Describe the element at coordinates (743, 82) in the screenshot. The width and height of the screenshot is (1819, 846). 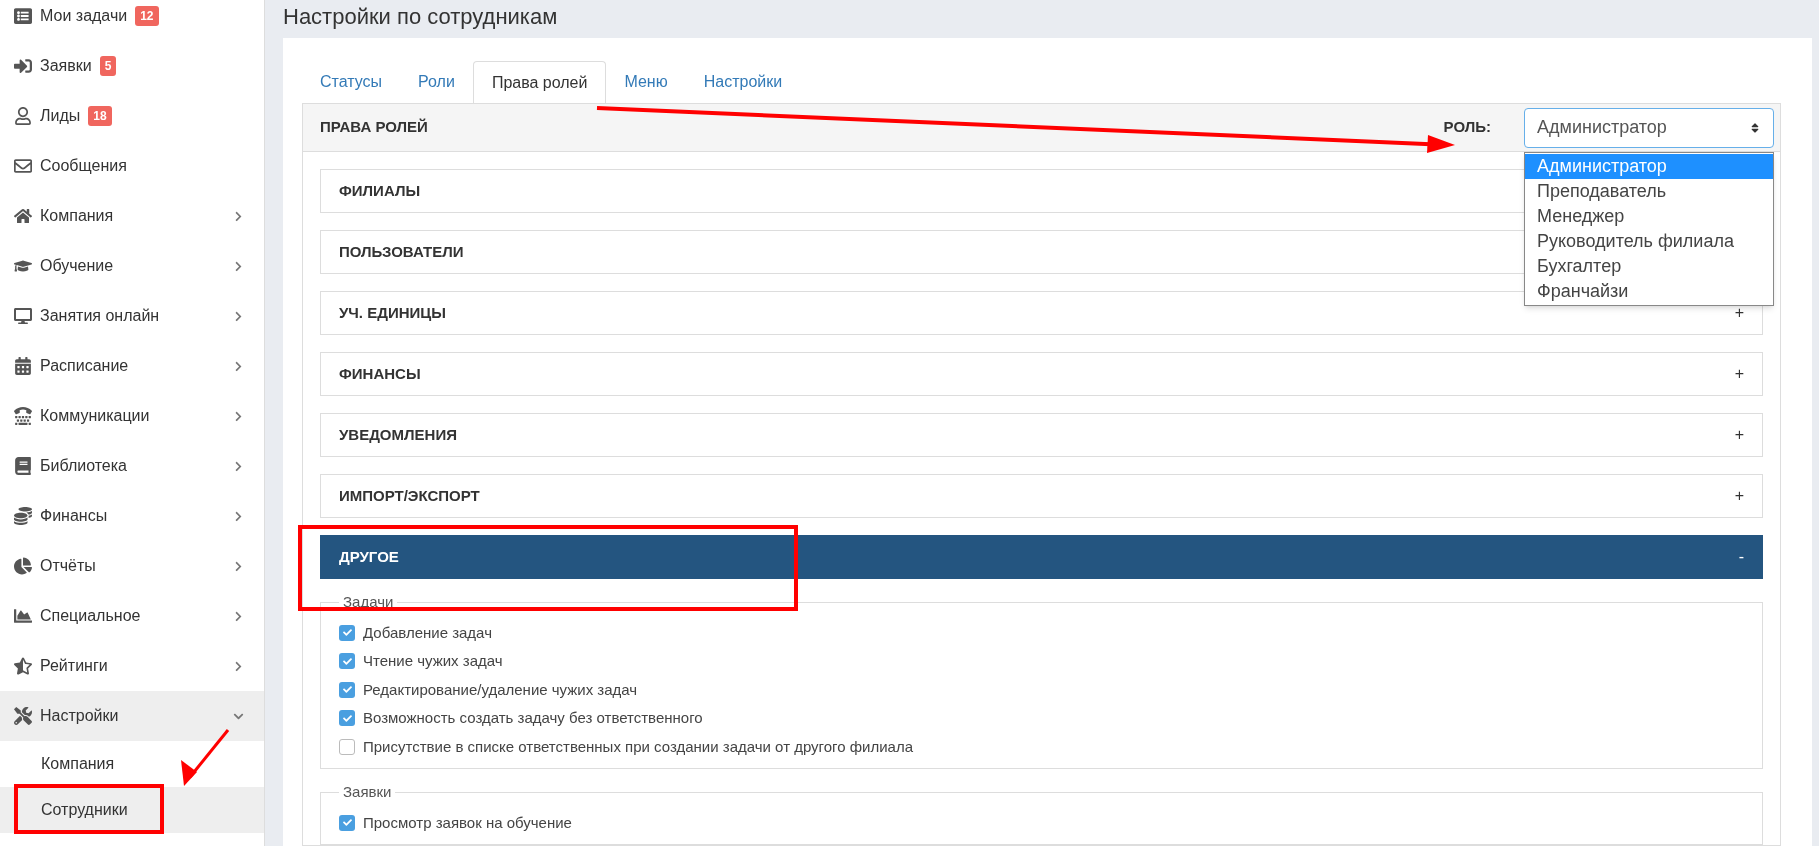
I see `tab: Настройки` at that location.